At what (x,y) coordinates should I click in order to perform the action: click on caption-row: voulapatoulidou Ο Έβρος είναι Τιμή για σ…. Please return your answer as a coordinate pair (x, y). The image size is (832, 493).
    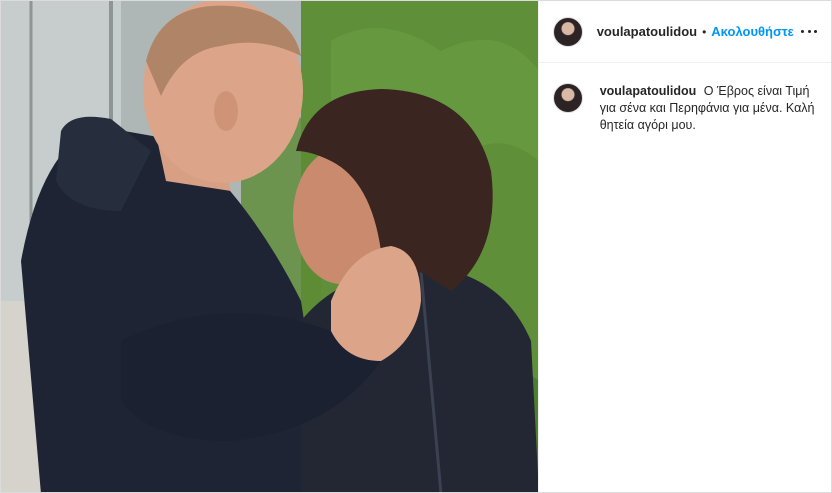
    Looking at the image, I should click on (683, 108).